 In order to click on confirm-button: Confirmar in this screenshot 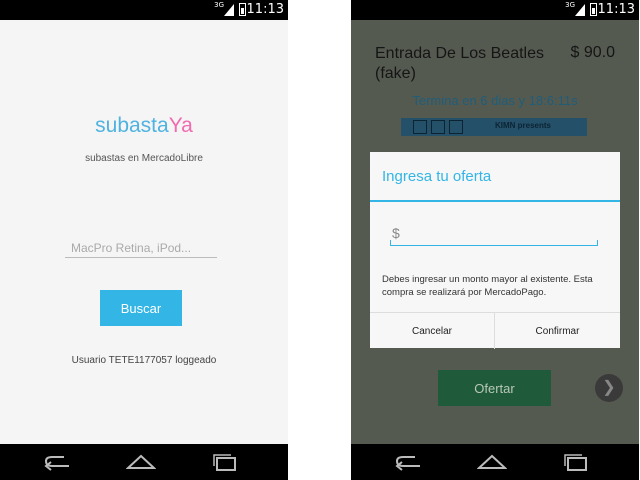, I will do `click(557, 331)`.